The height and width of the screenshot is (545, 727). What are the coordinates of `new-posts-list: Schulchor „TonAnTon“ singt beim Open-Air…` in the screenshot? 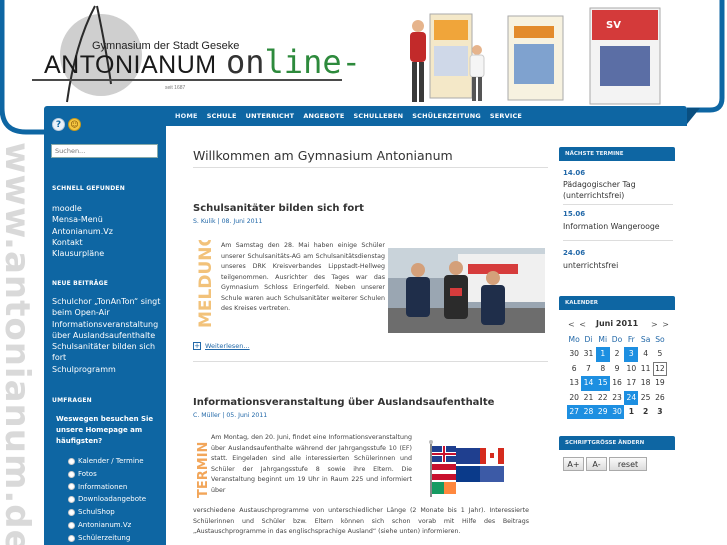 It's located at (106, 335).